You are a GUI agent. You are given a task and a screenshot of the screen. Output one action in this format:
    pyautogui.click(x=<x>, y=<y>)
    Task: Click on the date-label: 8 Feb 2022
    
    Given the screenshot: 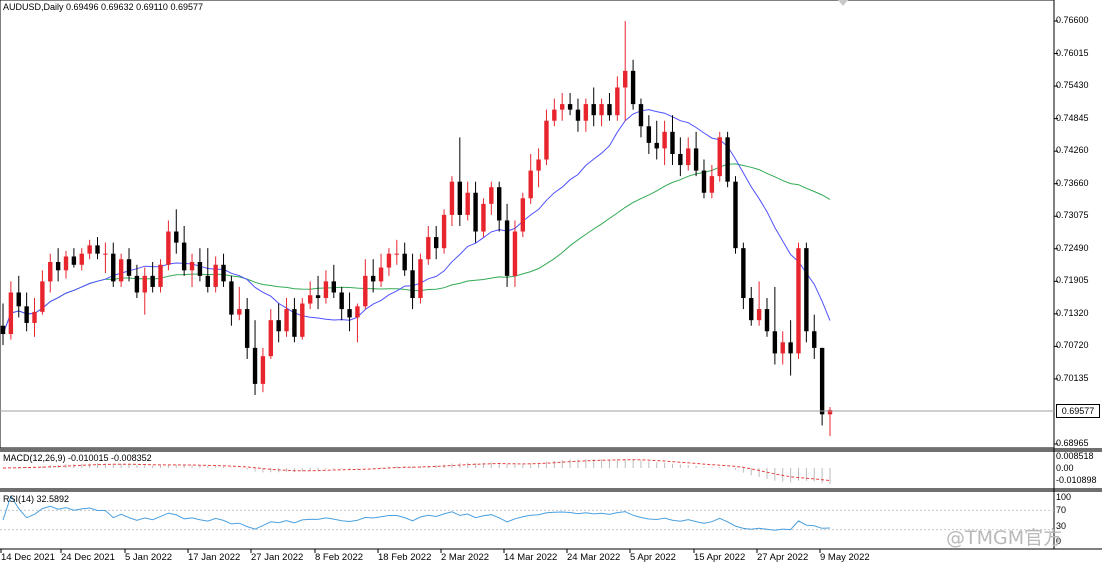 What is the action you would take?
    pyautogui.click(x=339, y=557)
    